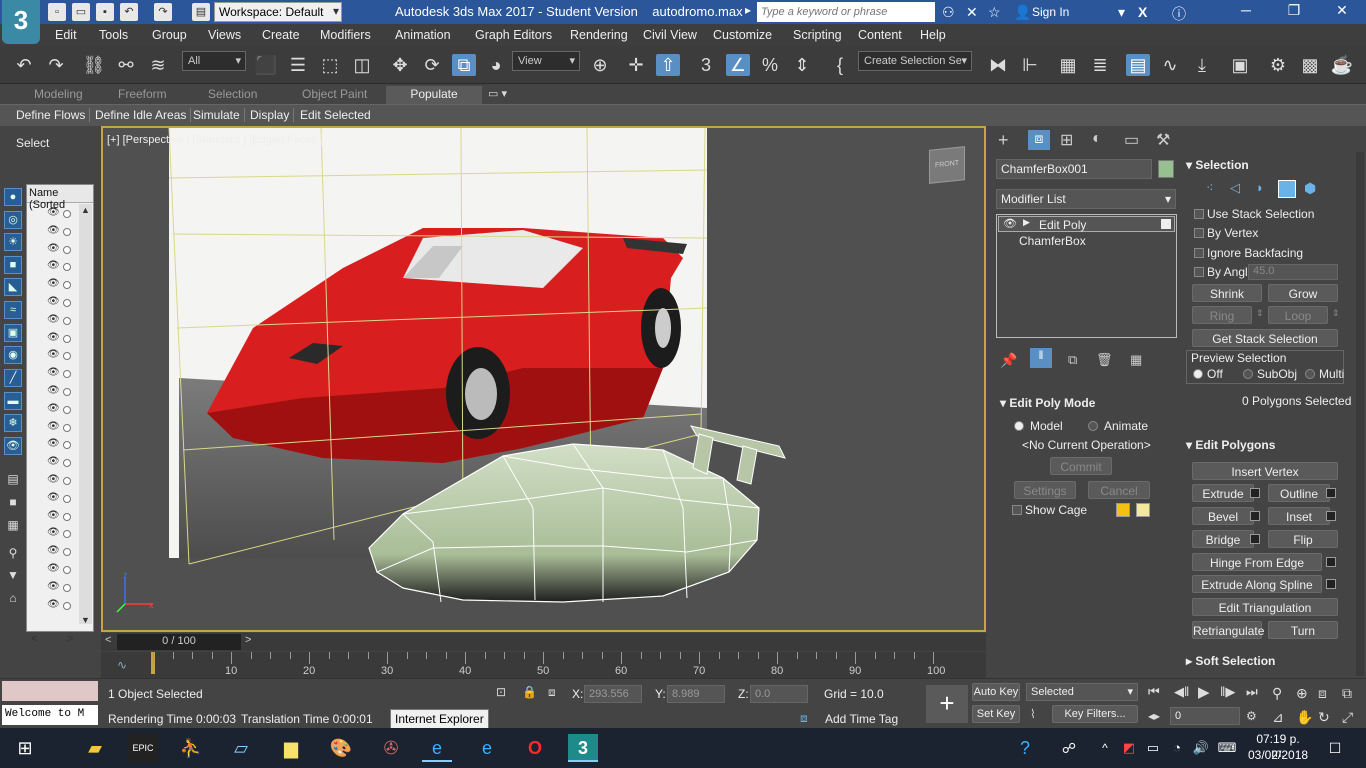  I want to click on show-end-result-icon: ‖, so click(1041, 358).